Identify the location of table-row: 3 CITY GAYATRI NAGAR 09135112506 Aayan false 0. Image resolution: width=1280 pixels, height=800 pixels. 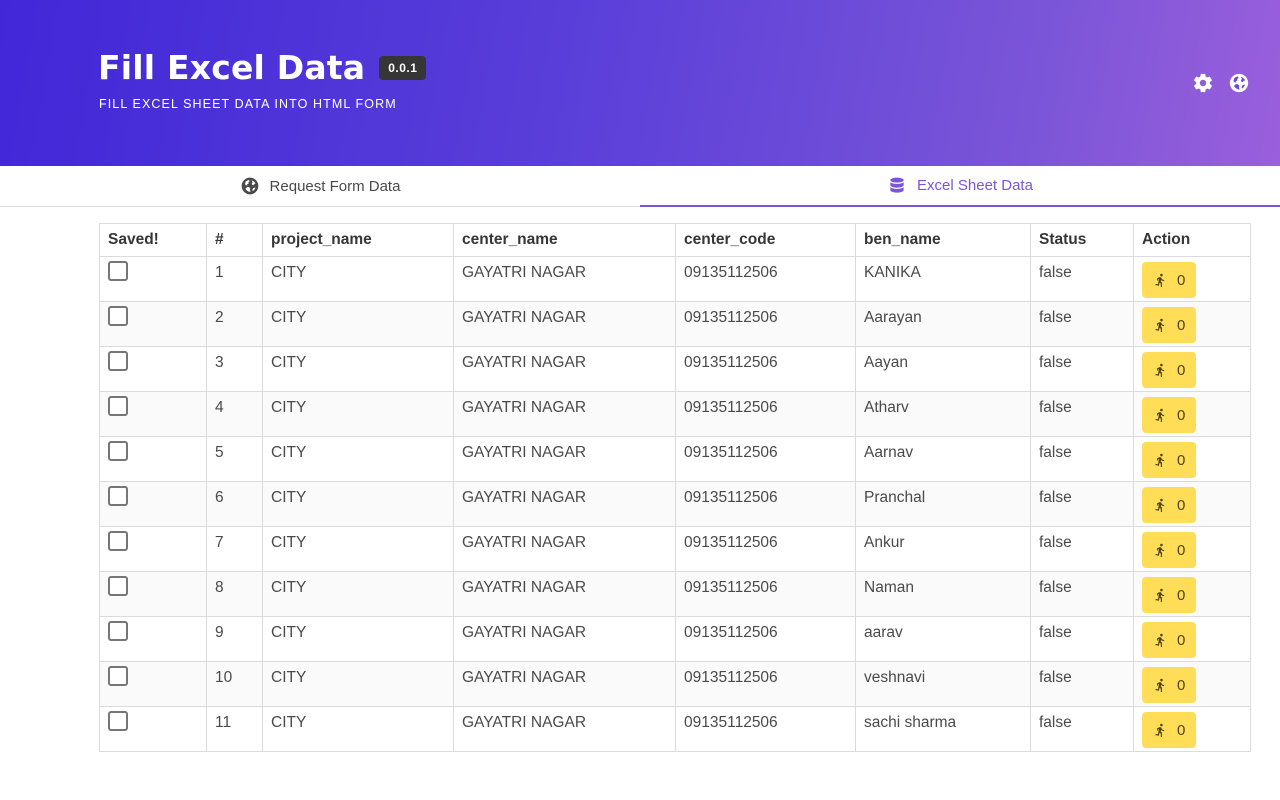
(675, 369).